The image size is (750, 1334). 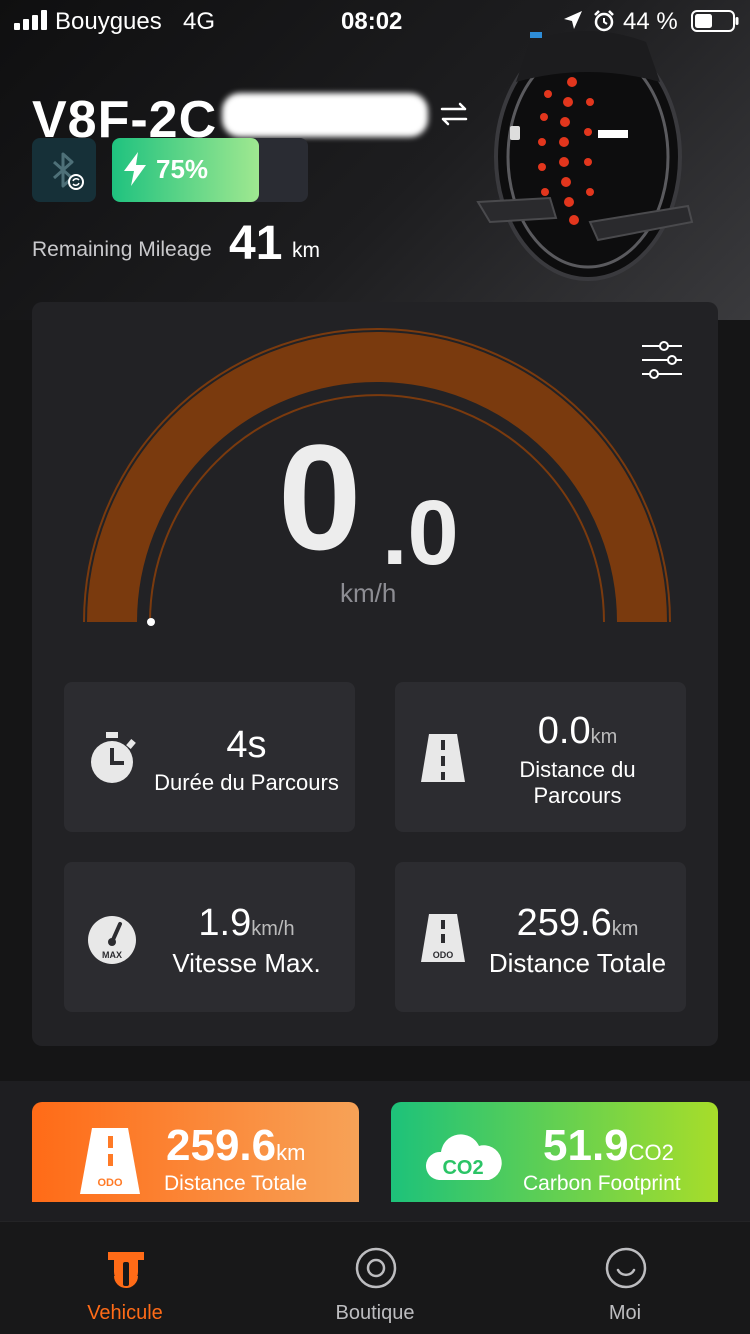 What do you see at coordinates (108, 21) in the screenshot?
I see `carrier-name: Bouygues` at bounding box center [108, 21].